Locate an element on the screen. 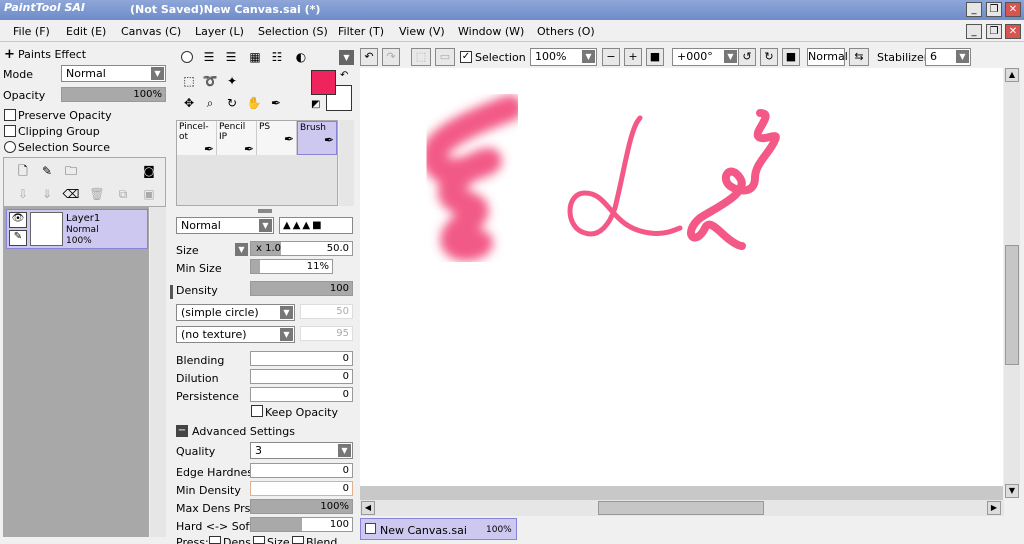  zoom-in-icon: + is located at coordinates (633, 57).